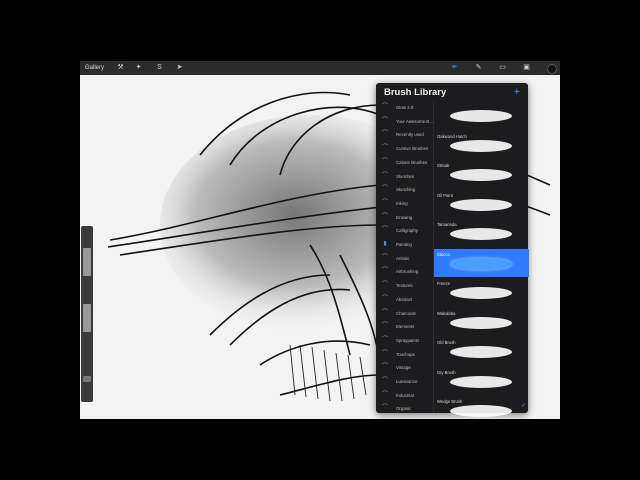  I want to click on brush-set-label: Glow 2.0, so click(405, 107).